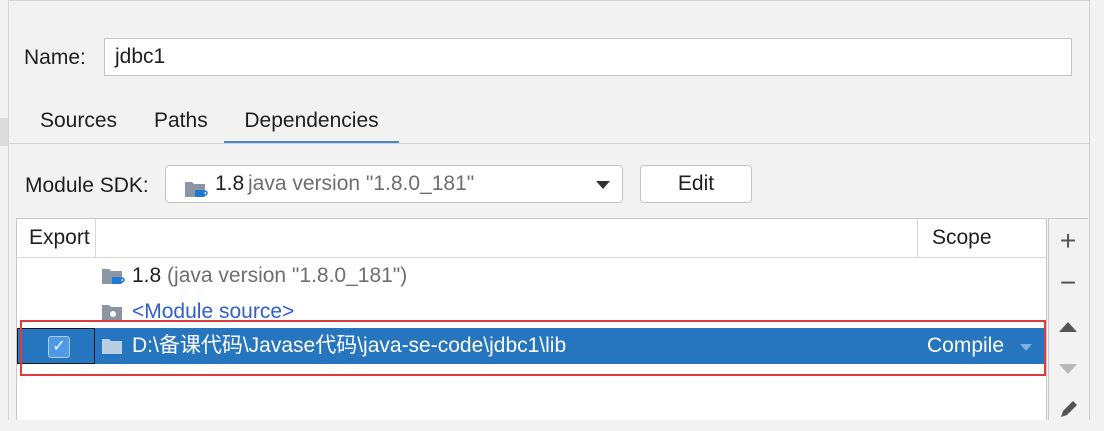 This screenshot has width=1104, height=431. I want to click on highlight-box, so click(533, 348).